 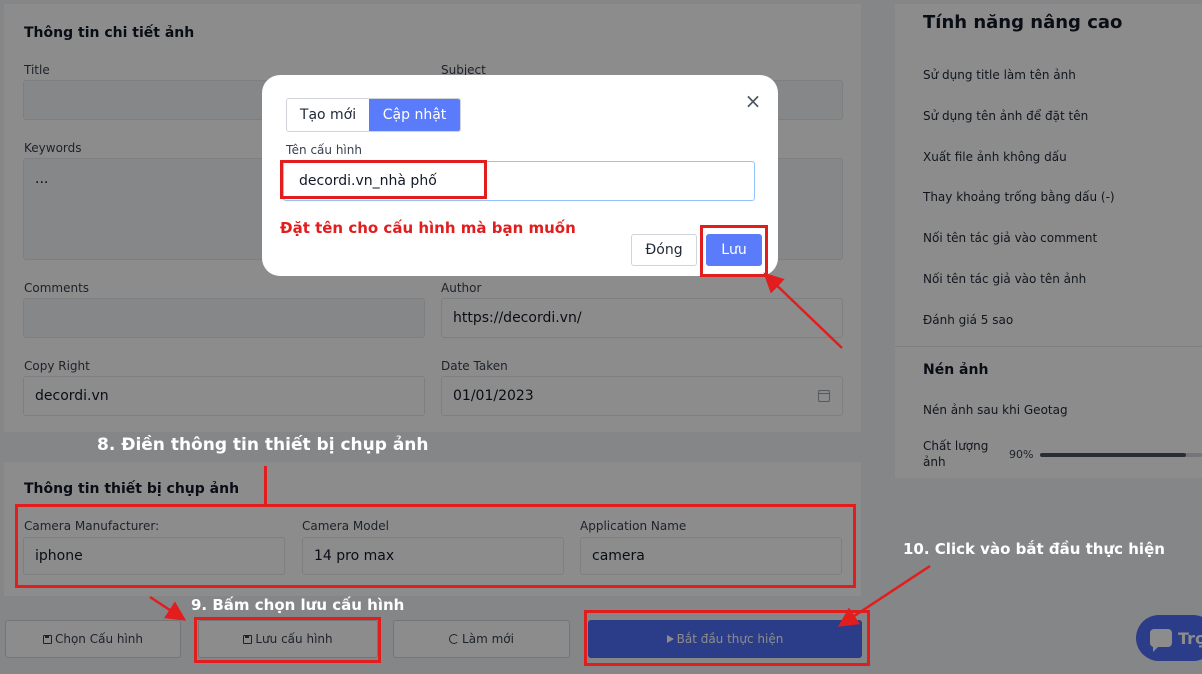 What do you see at coordinates (884, 595) in the screenshot?
I see `arrow-to-start` at bounding box center [884, 595].